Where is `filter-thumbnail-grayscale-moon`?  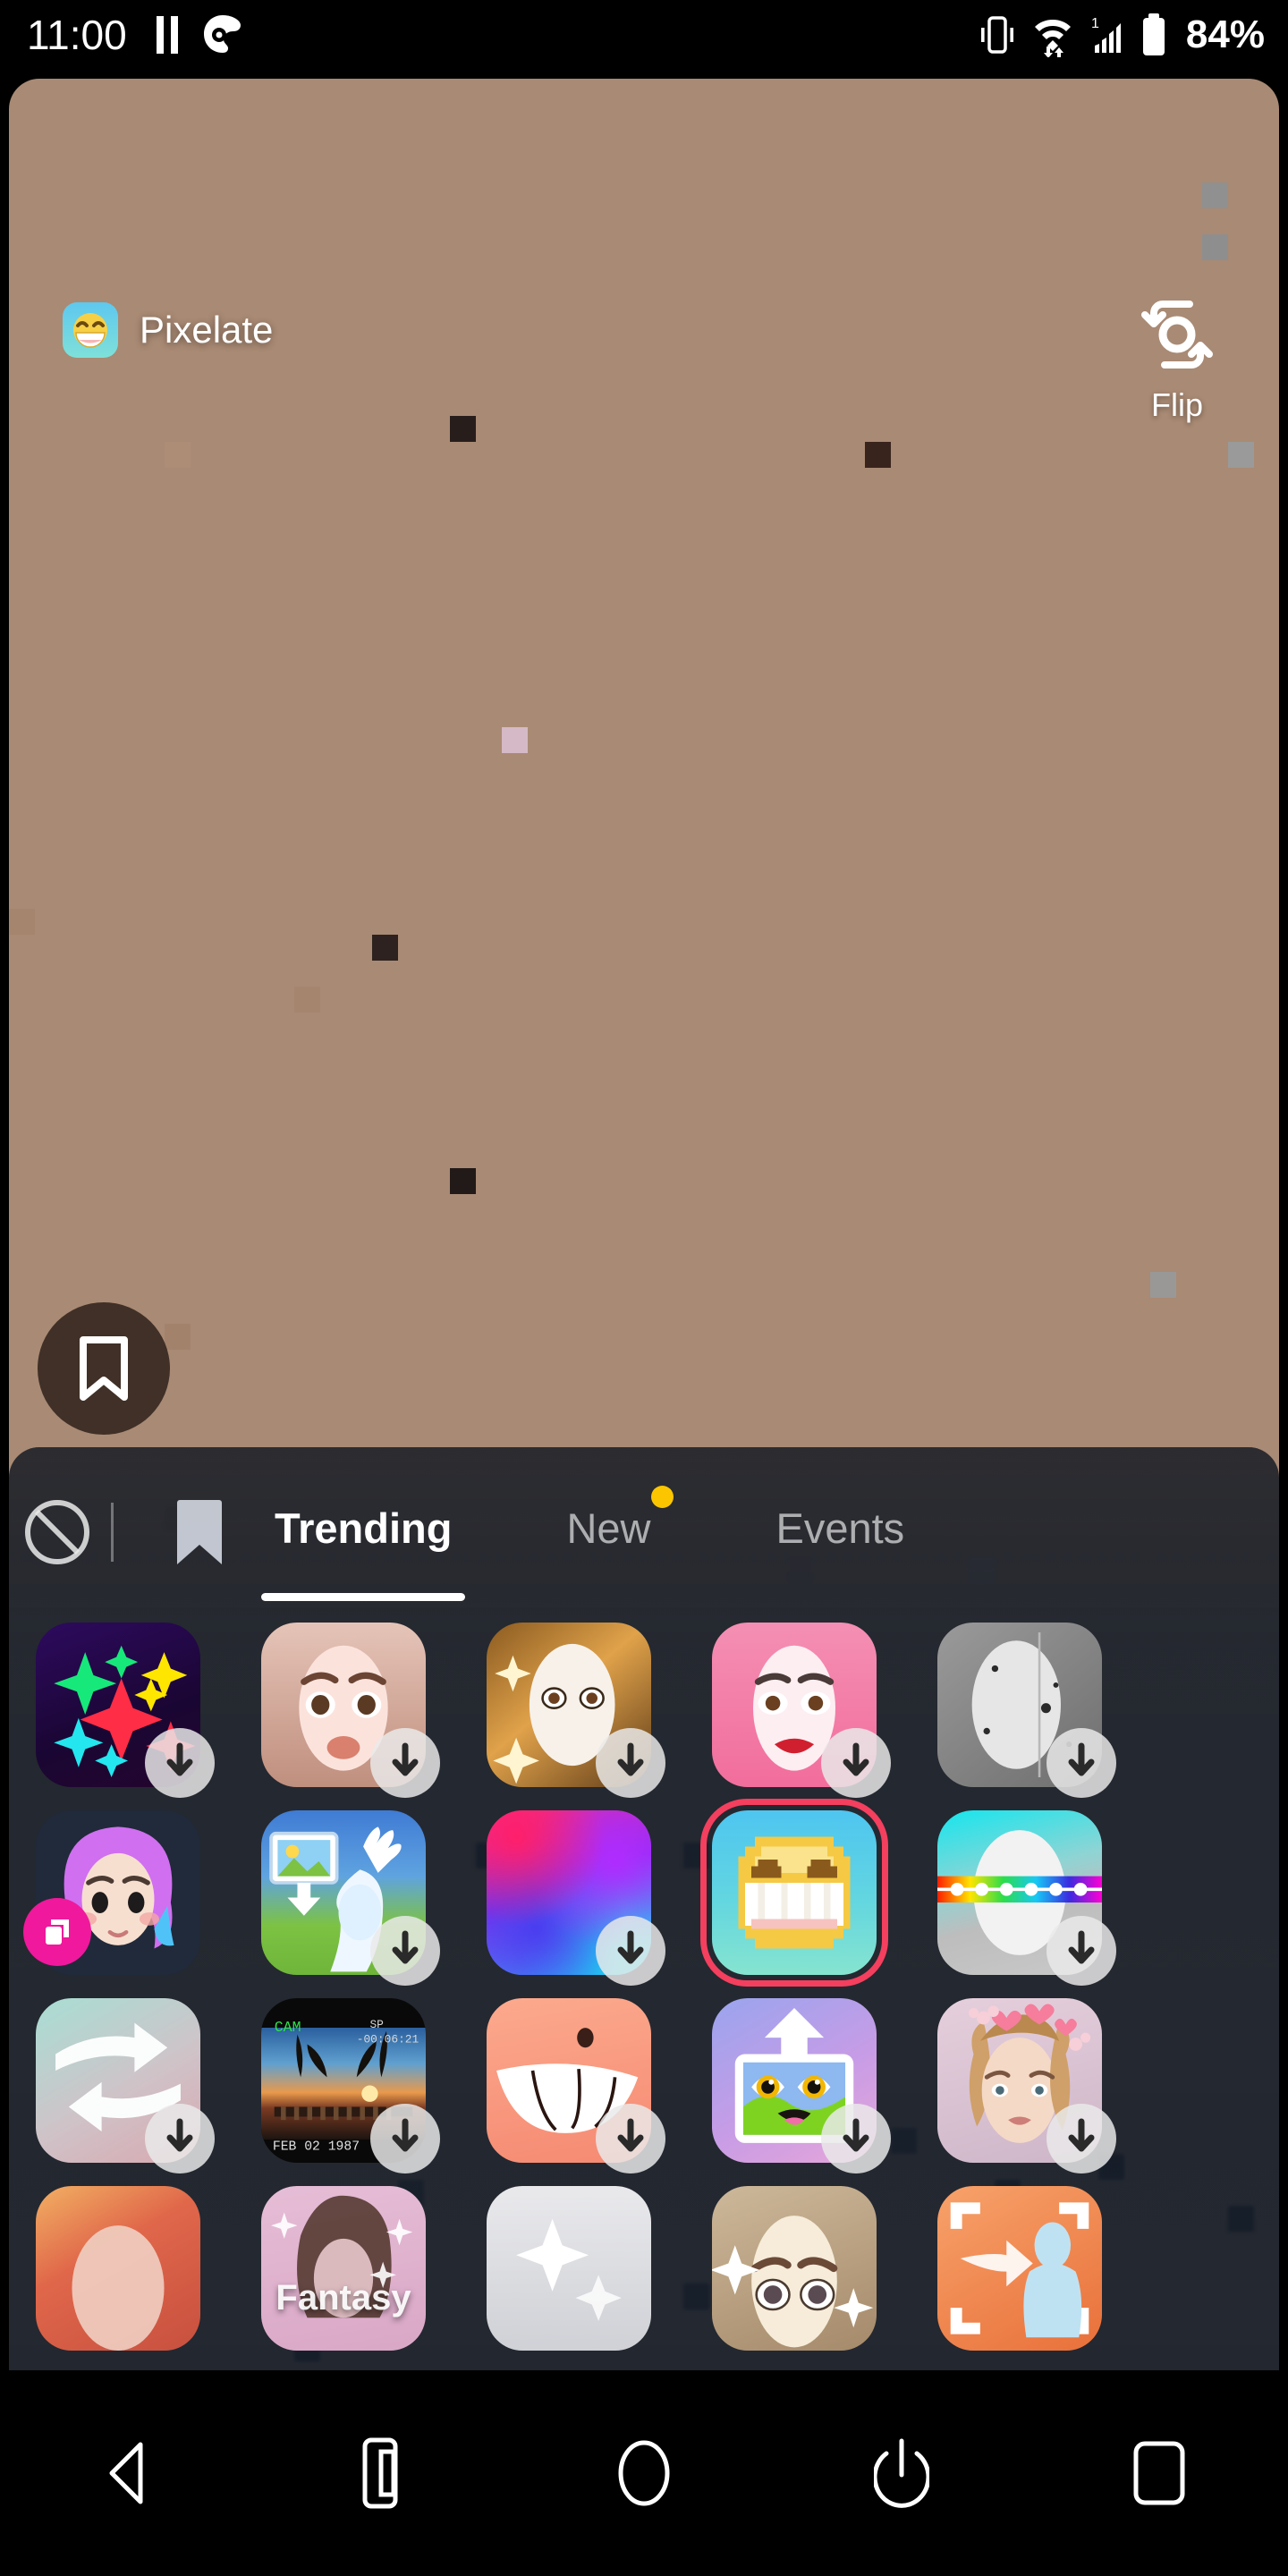 filter-thumbnail-grayscale-moon is located at coordinates (1026, 1710).